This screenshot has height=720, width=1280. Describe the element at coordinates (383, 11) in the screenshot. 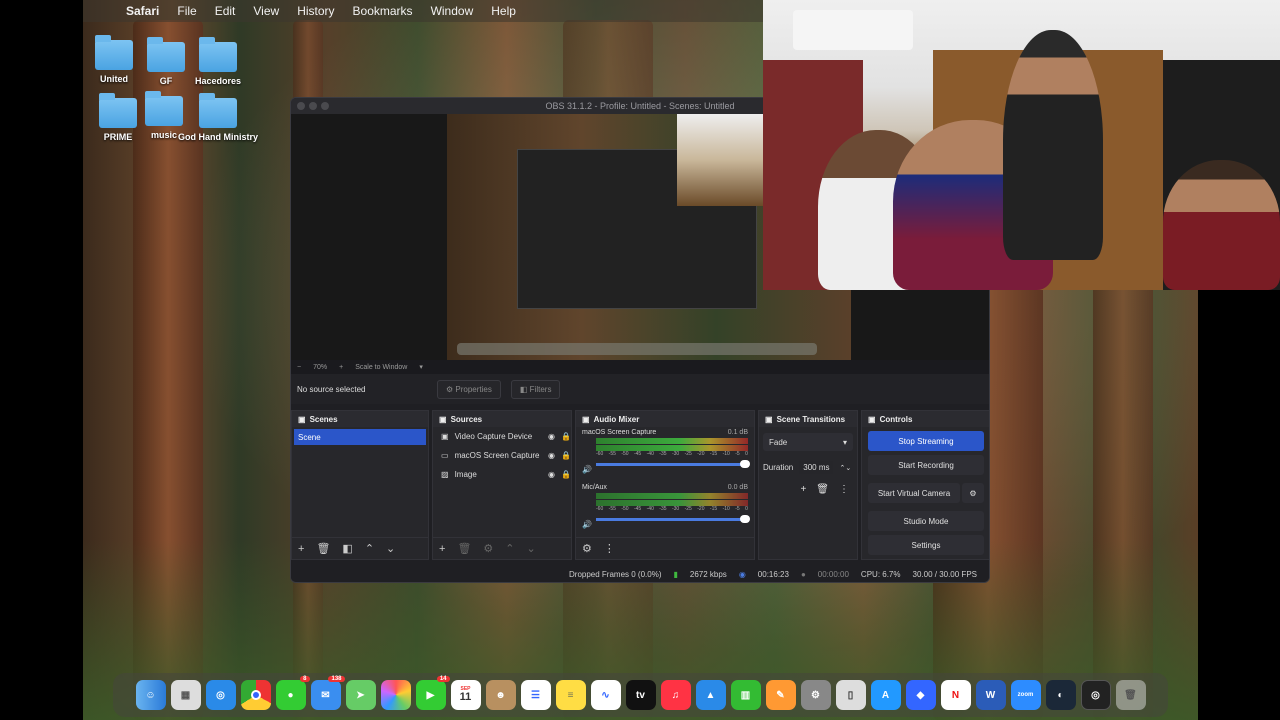

I see `menu-bookmarks: Bookmarks` at that location.